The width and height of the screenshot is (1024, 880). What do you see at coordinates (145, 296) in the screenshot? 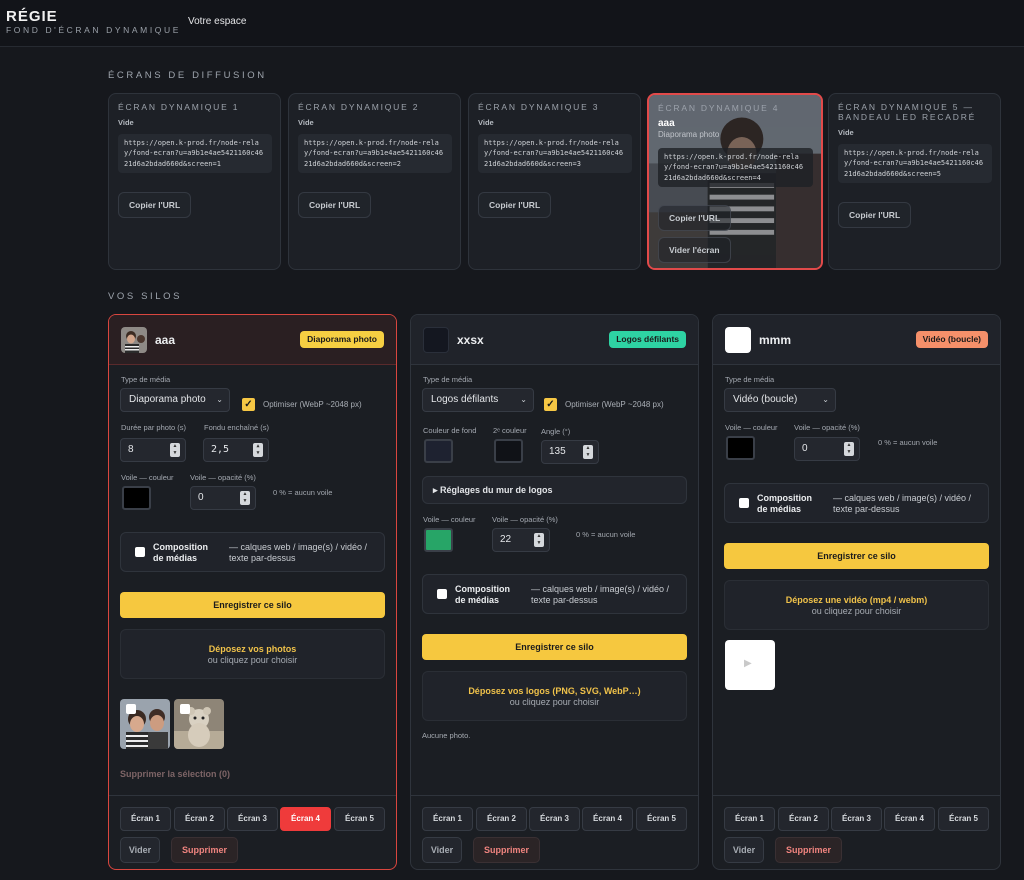
I see `silos-section-title: VOS SILOS` at bounding box center [145, 296].